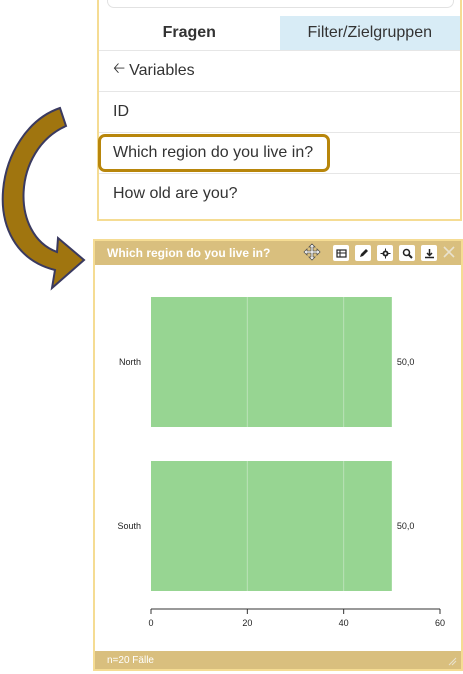 The image size is (463, 674). Describe the element at coordinates (440, 623) in the screenshot. I see `x-tick-label: 60` at that location.